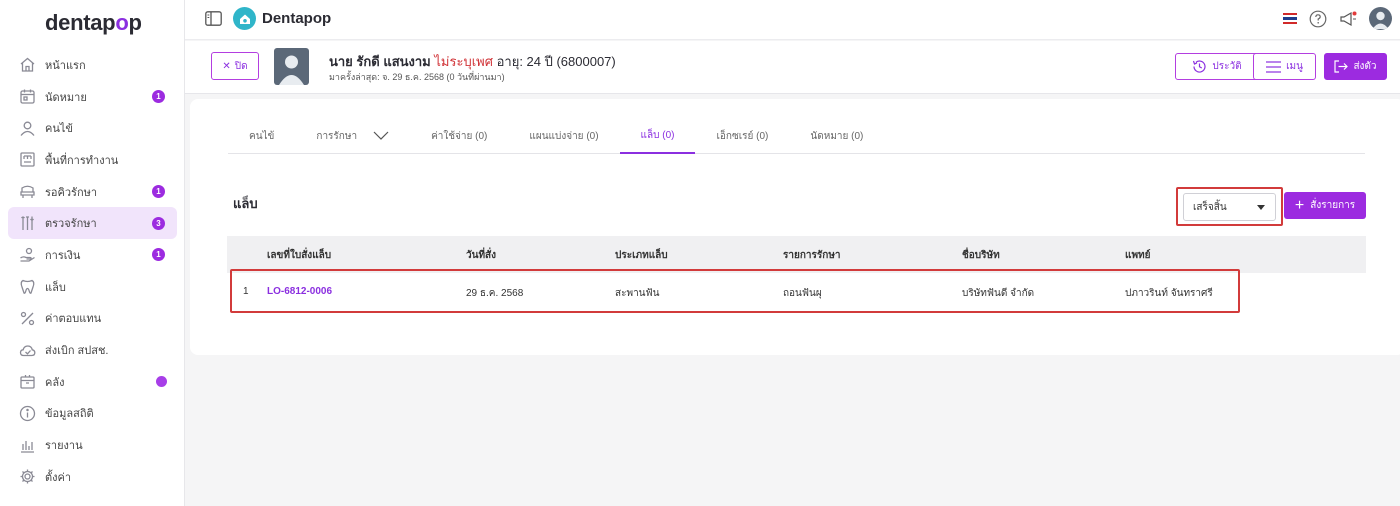  Describe the element at coordinates (27, 413) in the screenshot. I see `info-icon` at that location.